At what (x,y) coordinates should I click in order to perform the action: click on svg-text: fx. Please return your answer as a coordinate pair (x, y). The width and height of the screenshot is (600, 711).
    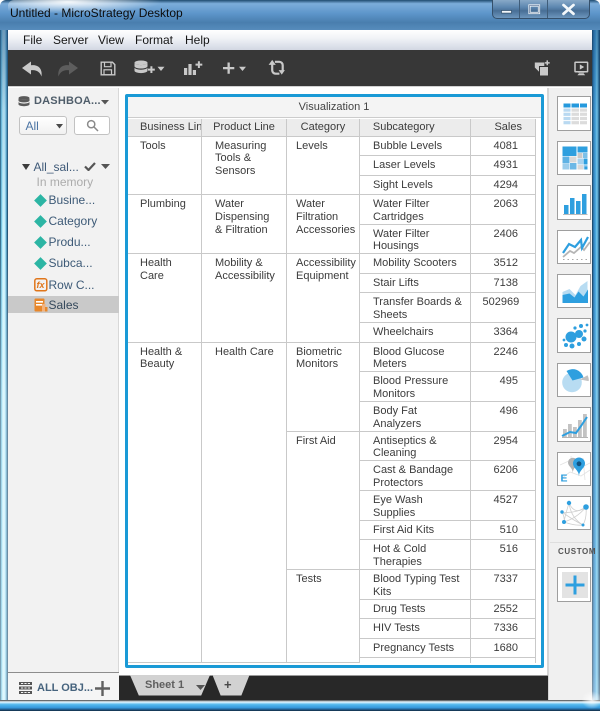
    Looking at the image, I should click on (41, 285).